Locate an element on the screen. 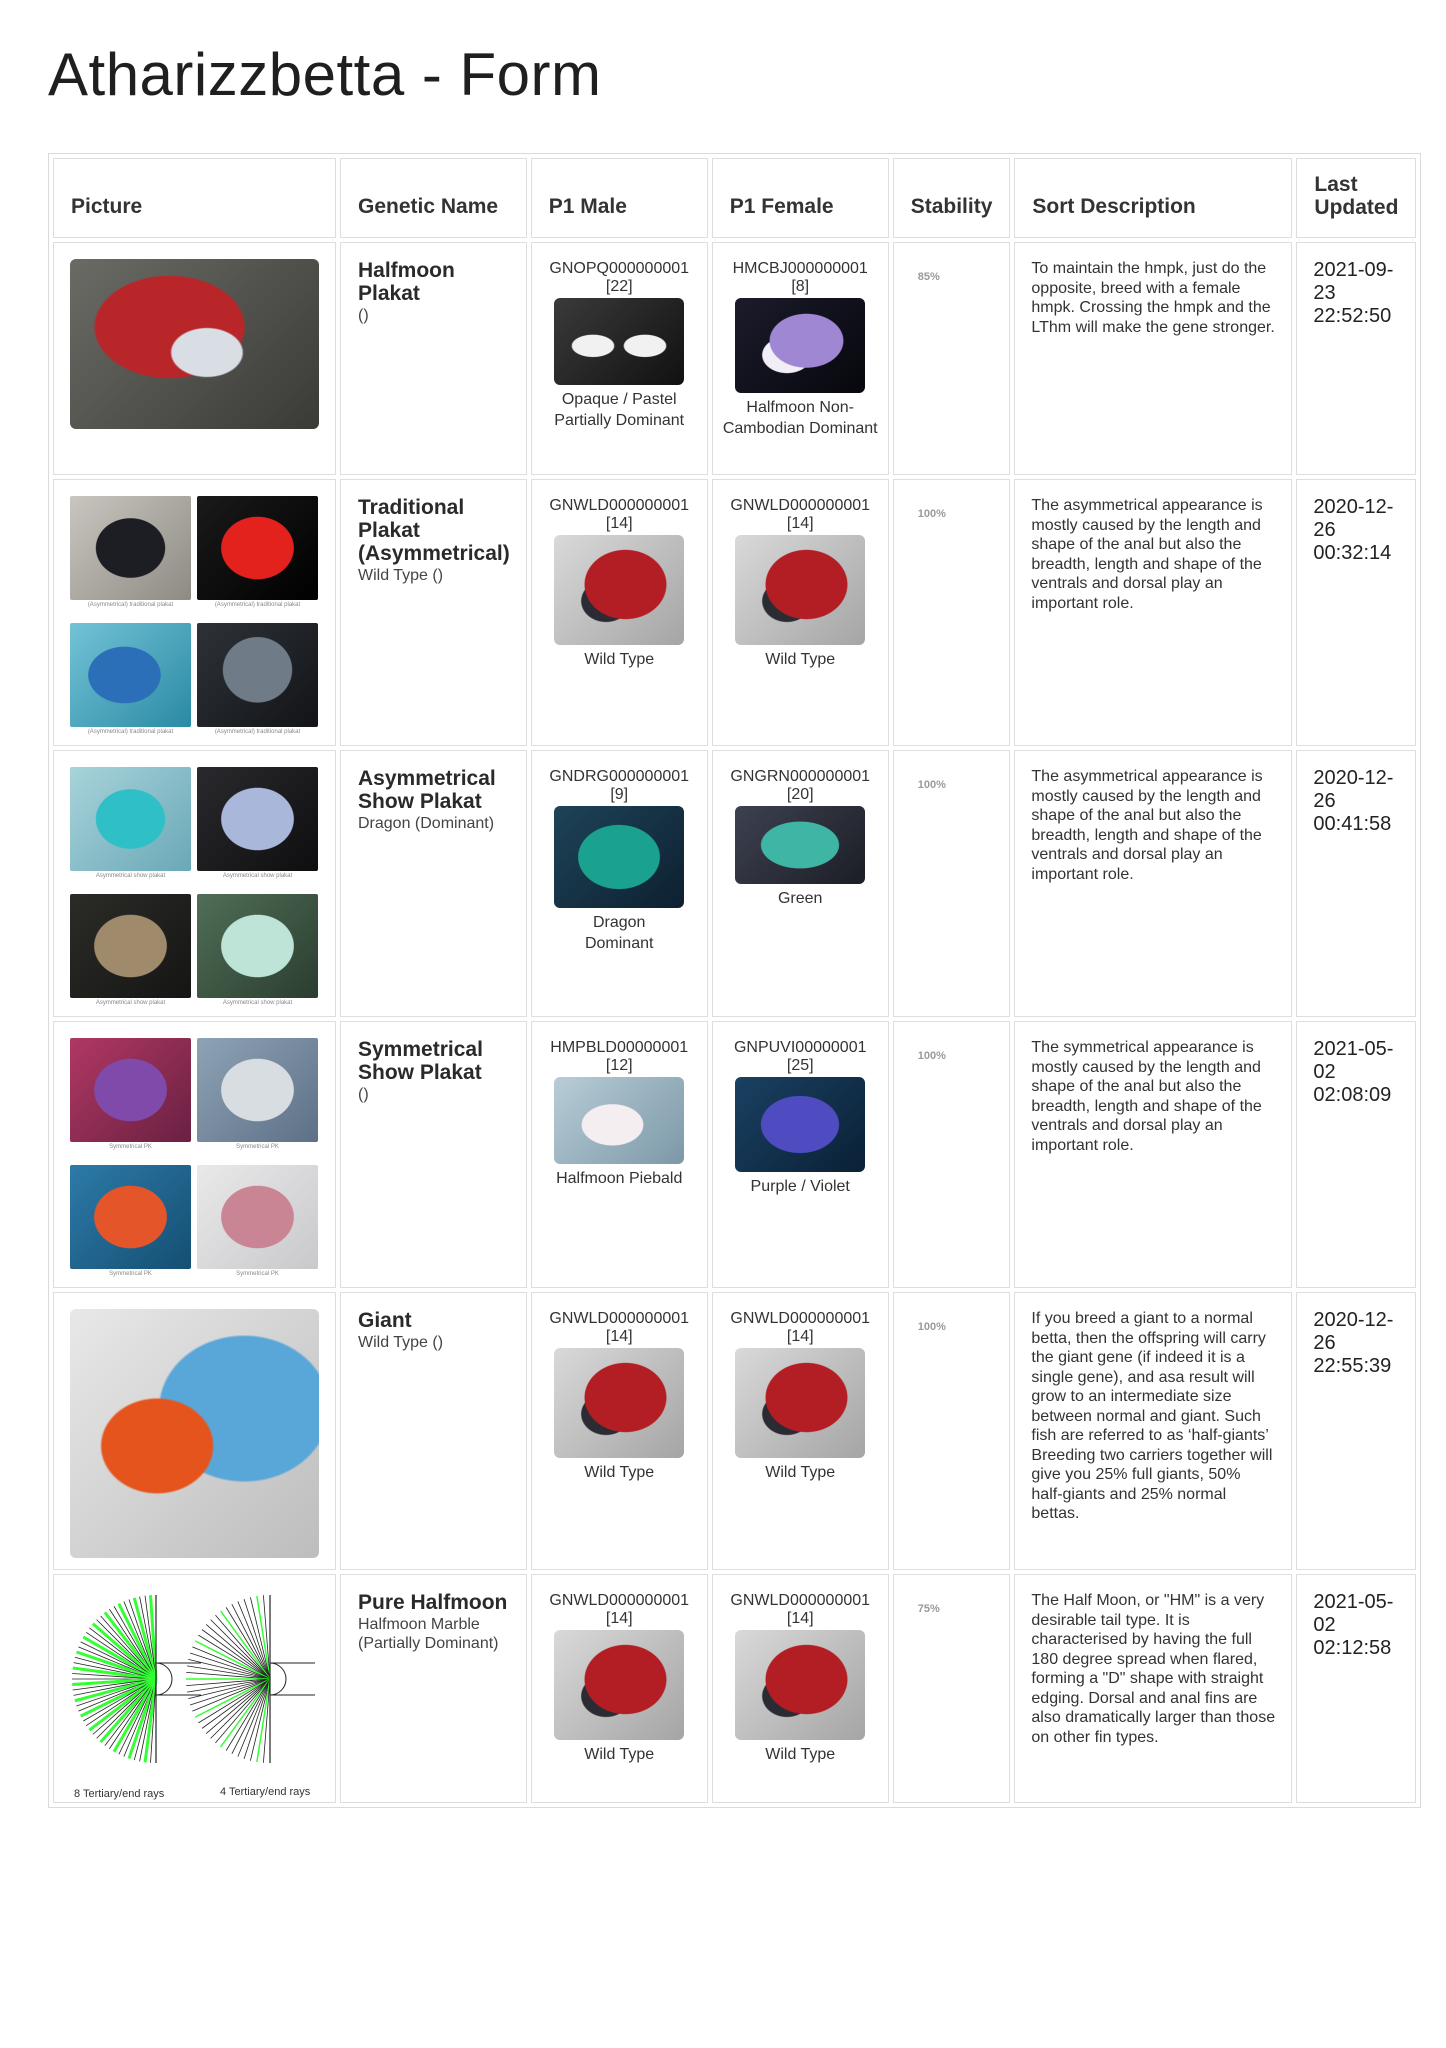 This screenshot has height=2048, width=1446. updated-timestamp: 2021-09-23 22:52:50 is located at coordinates (1353, 293).